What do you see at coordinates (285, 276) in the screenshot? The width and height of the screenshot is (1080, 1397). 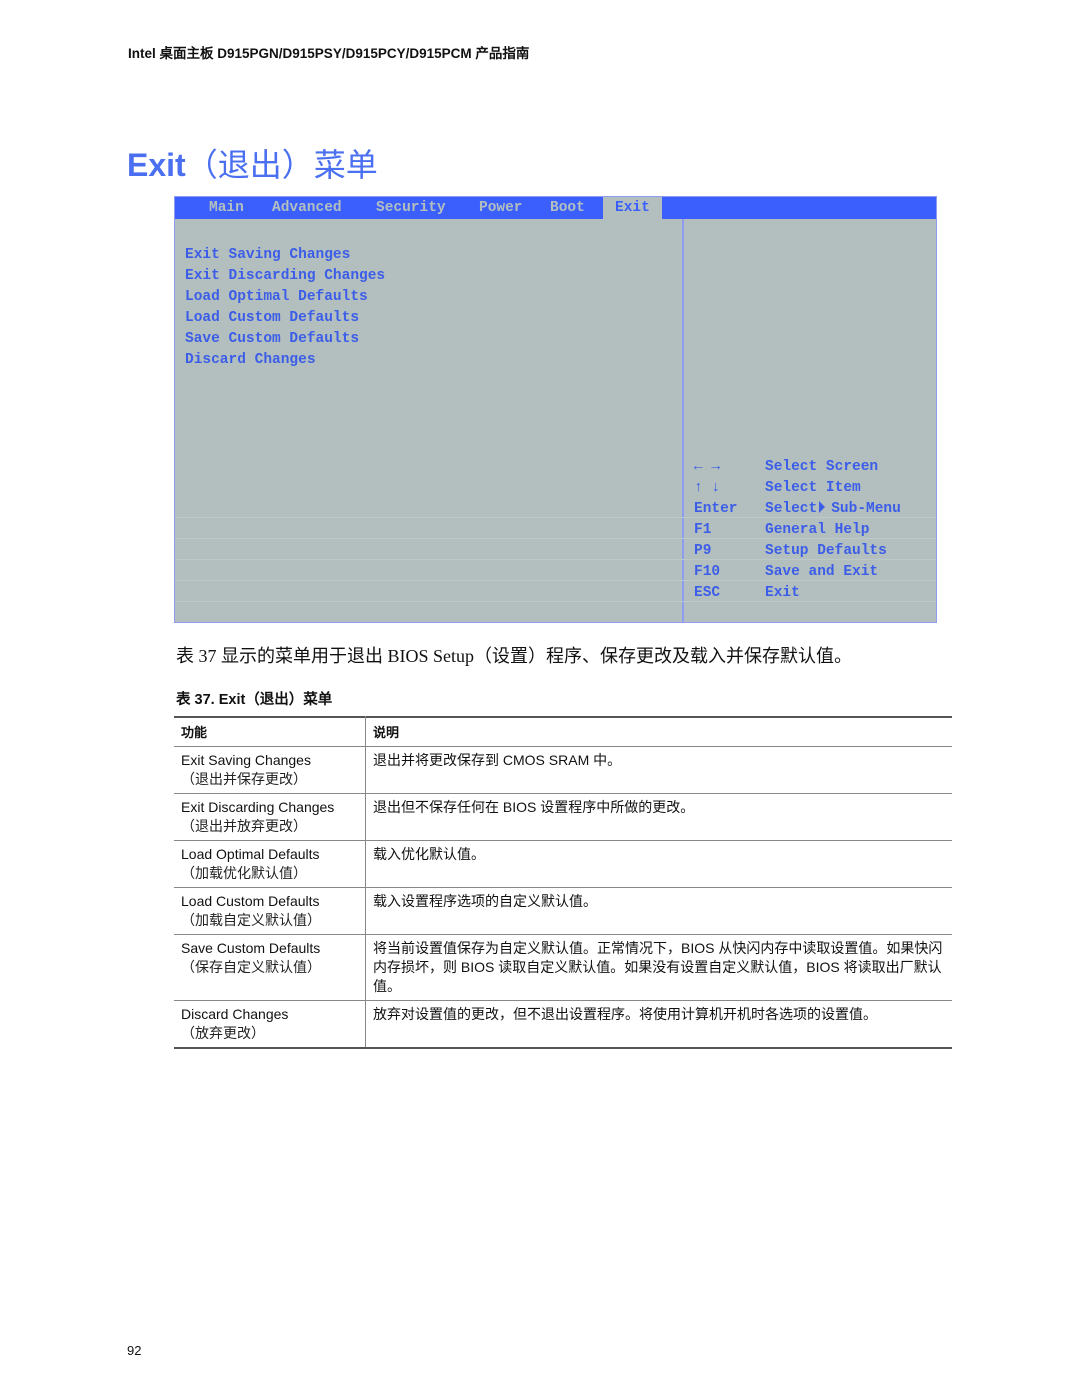 I see `bios-item-exit-discarding-changes: Exit Discarding Changes` at bounding box center [285, 276].